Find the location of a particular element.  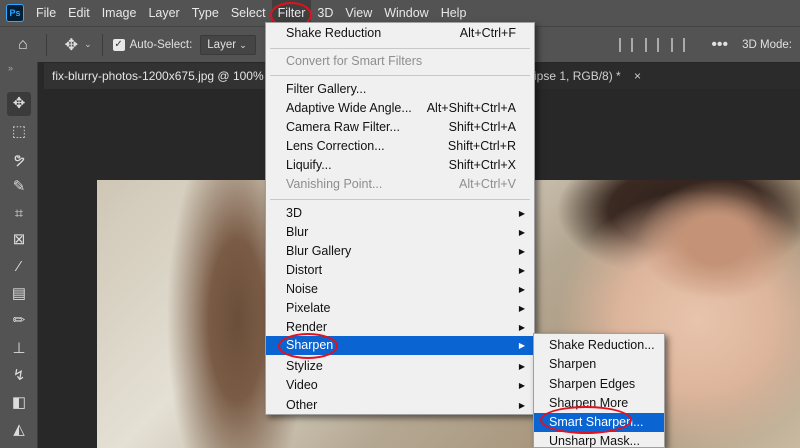

move-tool-icon: ✥ is located at coordinates (19, 104).